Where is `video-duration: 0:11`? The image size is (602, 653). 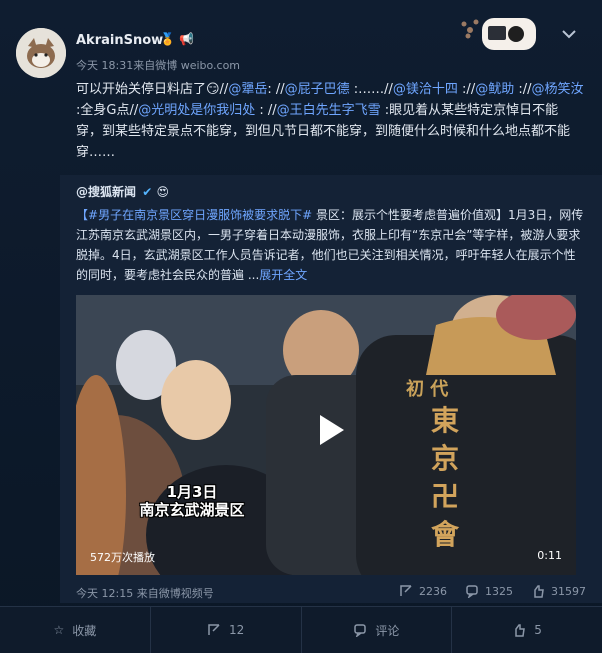 video-duration: 0:11 is located at coordinates (549, 555).